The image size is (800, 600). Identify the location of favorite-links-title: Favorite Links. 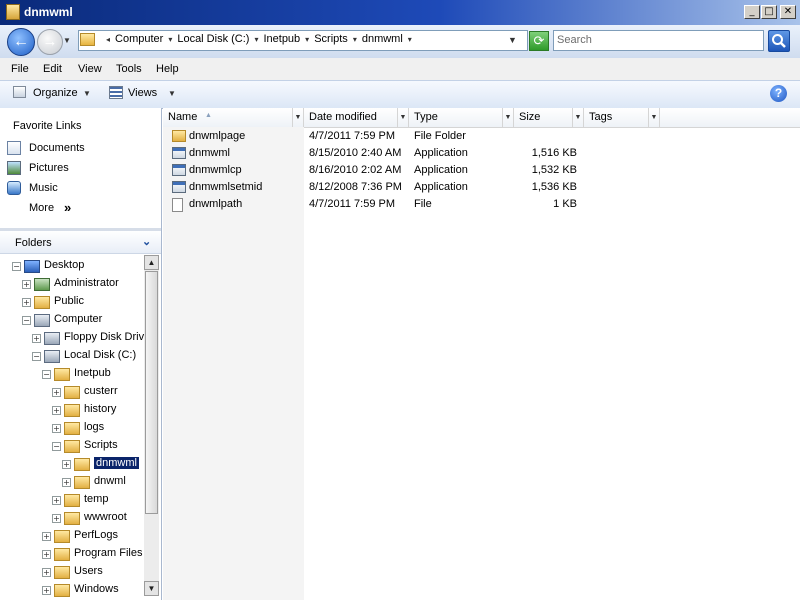
(47, 126).